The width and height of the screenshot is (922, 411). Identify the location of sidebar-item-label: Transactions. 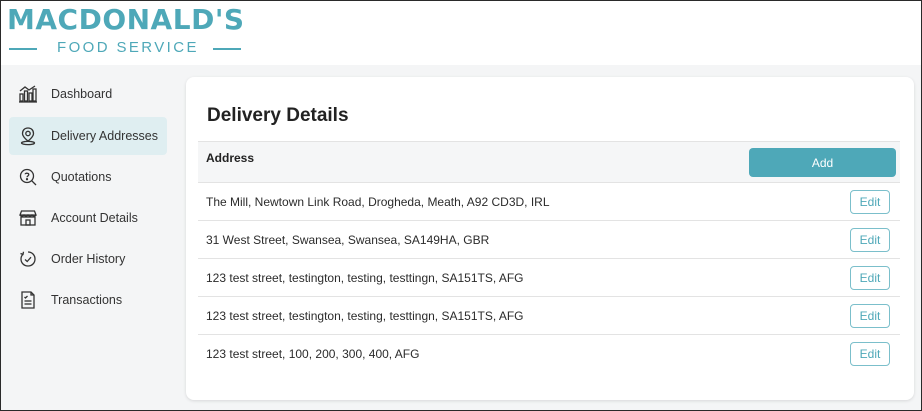
(87, 300).